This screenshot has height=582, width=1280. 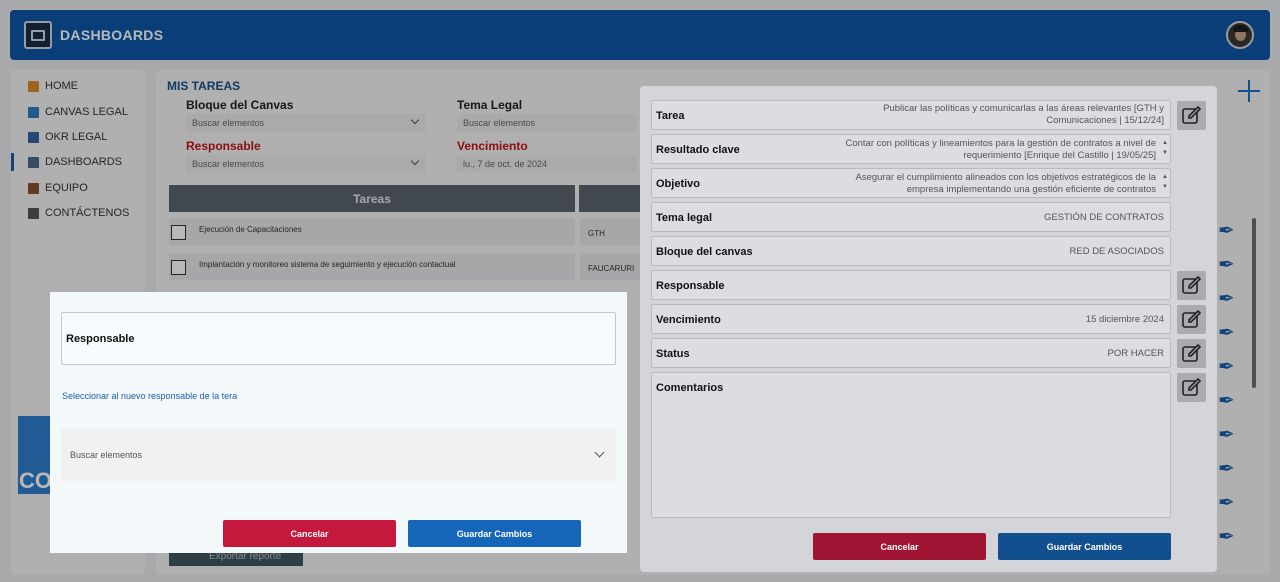 What do you see at coordinates (1124, 319) in the screenshot?
I see `field-value: 15 diciembre 2024` at bounding box center [1124, 319].